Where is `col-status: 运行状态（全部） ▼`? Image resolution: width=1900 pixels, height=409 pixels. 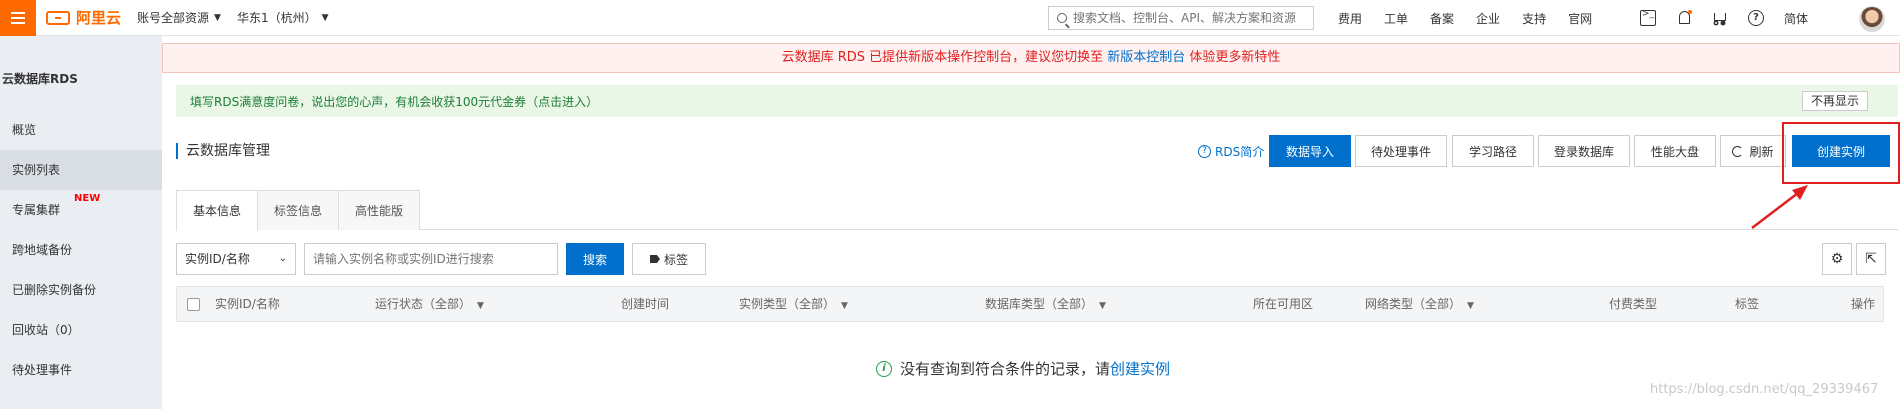
col-status: 运行状态（全部） ▼ is located at coordinates (429, 305).